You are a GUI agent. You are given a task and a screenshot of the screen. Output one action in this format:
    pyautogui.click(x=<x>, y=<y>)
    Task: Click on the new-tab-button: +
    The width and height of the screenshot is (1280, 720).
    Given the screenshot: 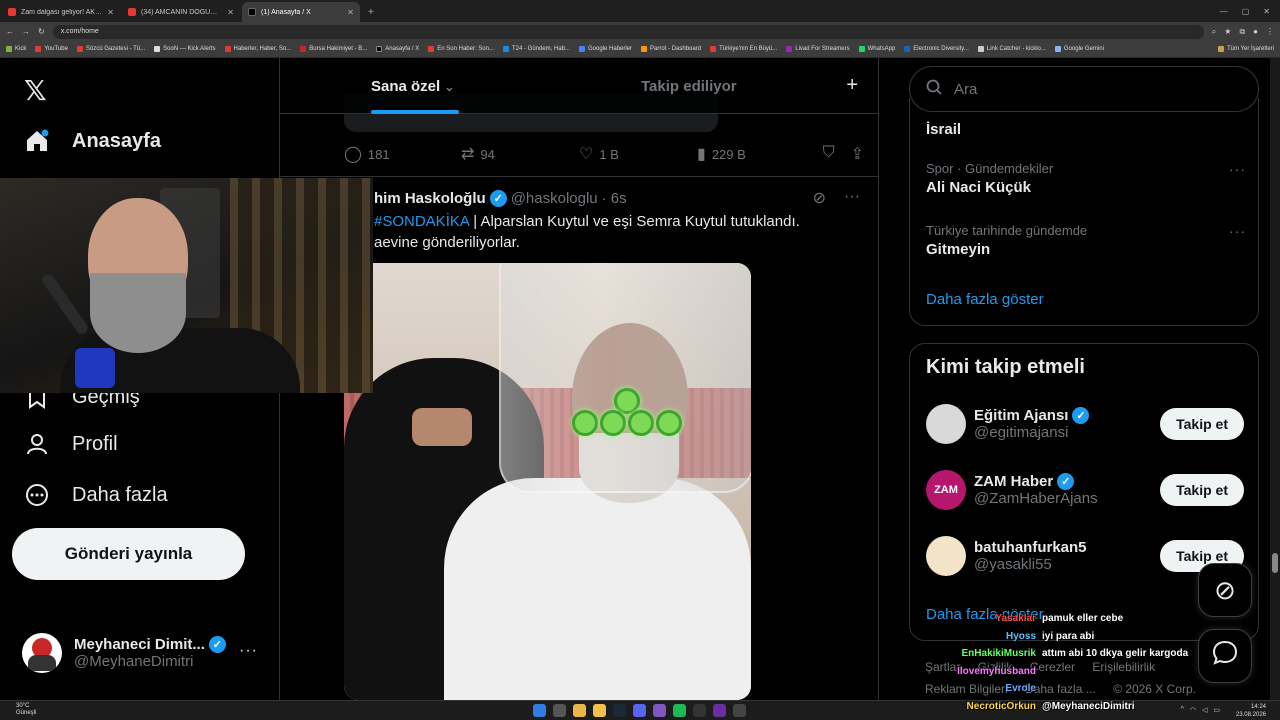 What is the action you would take?
    pyautogui.click(x=371, y=14)
    